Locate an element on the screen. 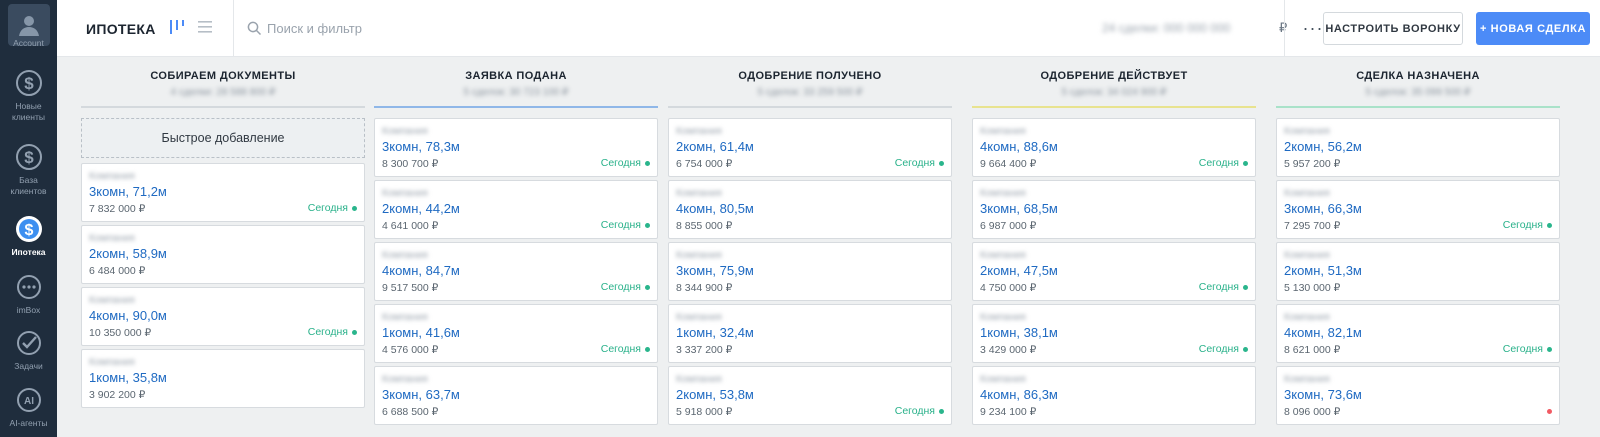 Image resolution: width=1600 pixels, height=437 pixels. new-deal-button: + НОВАЯ СДЕЛКА is located at coordinates (1533, 28).